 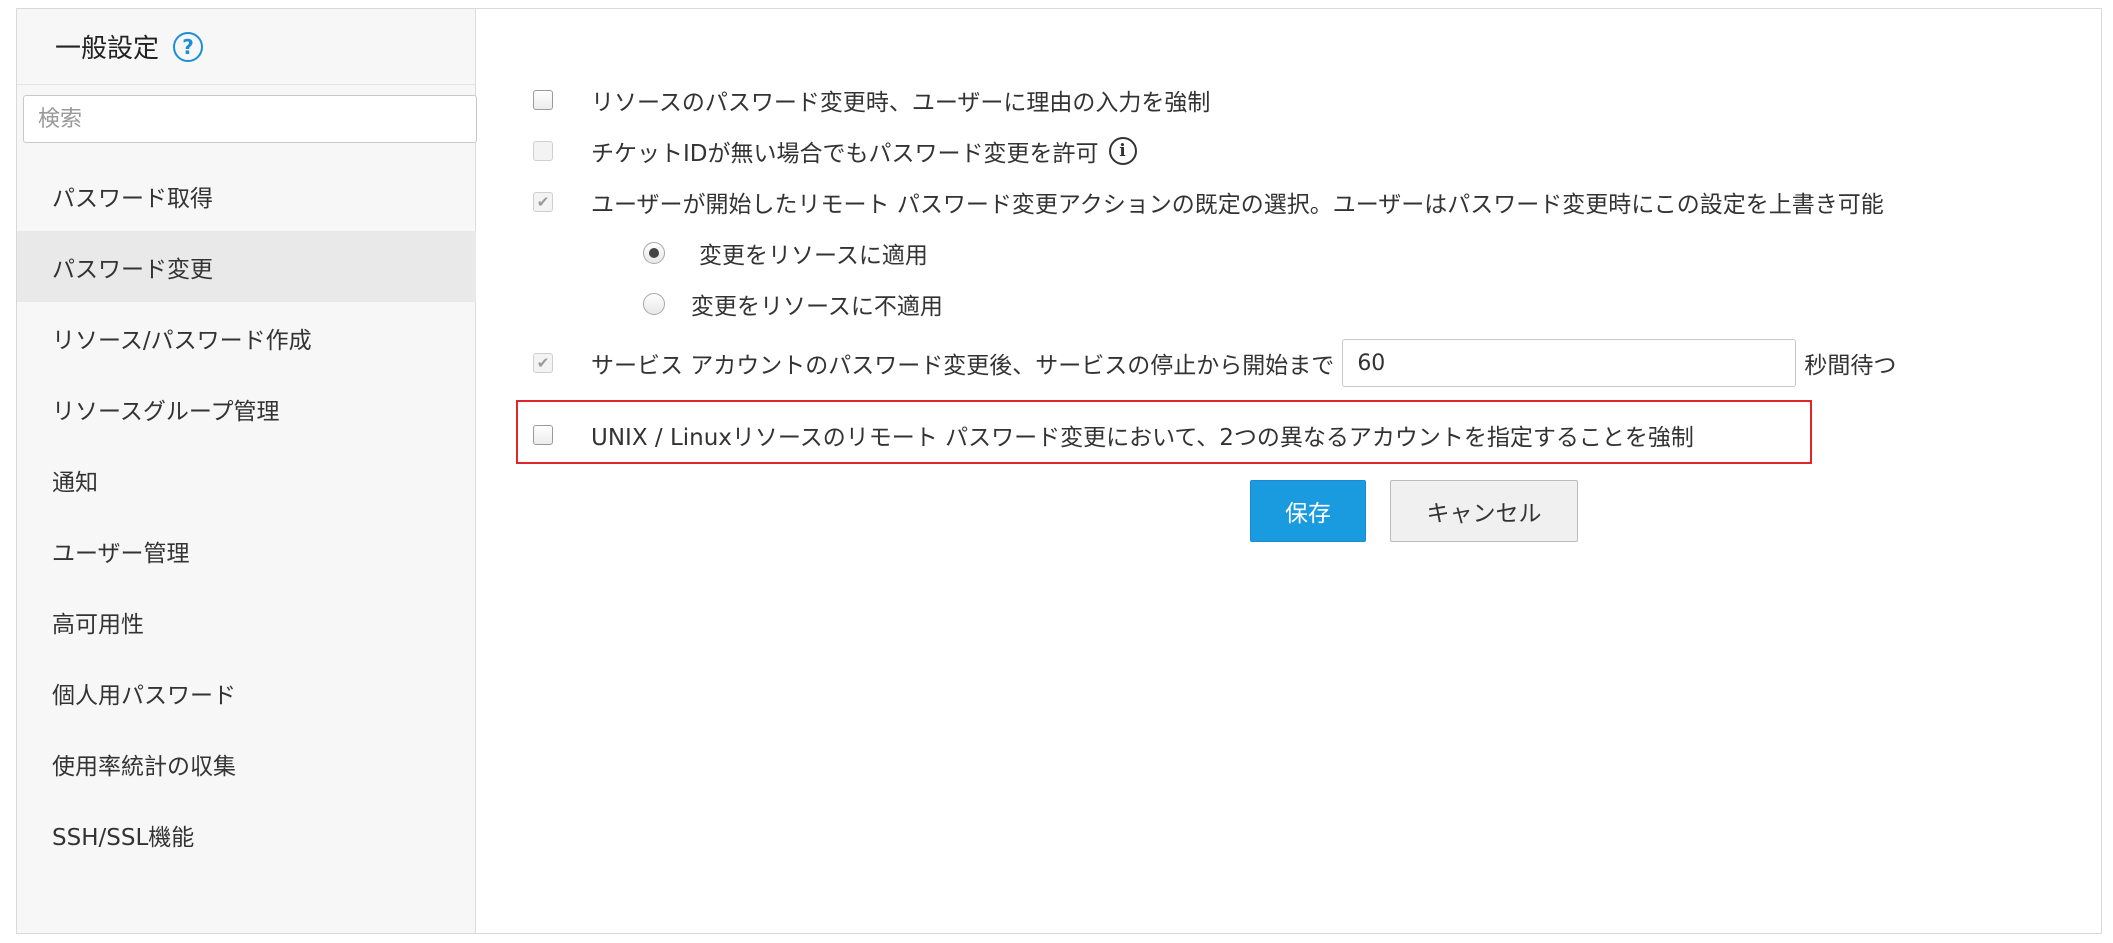 I want to click on enforce-reason-row: リソースのパスワード変更時、ユーザーに理由の入力を強制, so click(x=871, y=100).